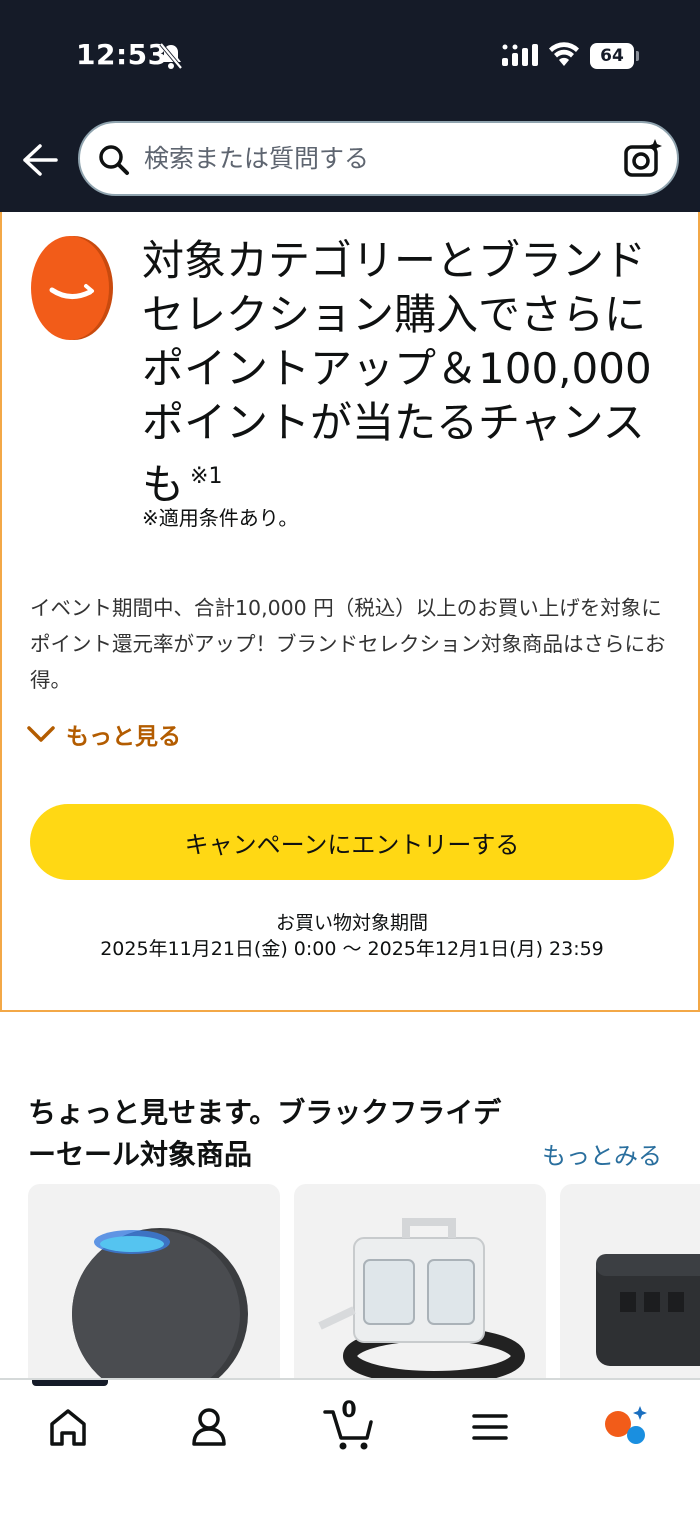  What do you see at coordinates (256, 158) in the screenshot?
I see `search-input: 検索または質問する` at bounding box center [256, 158].